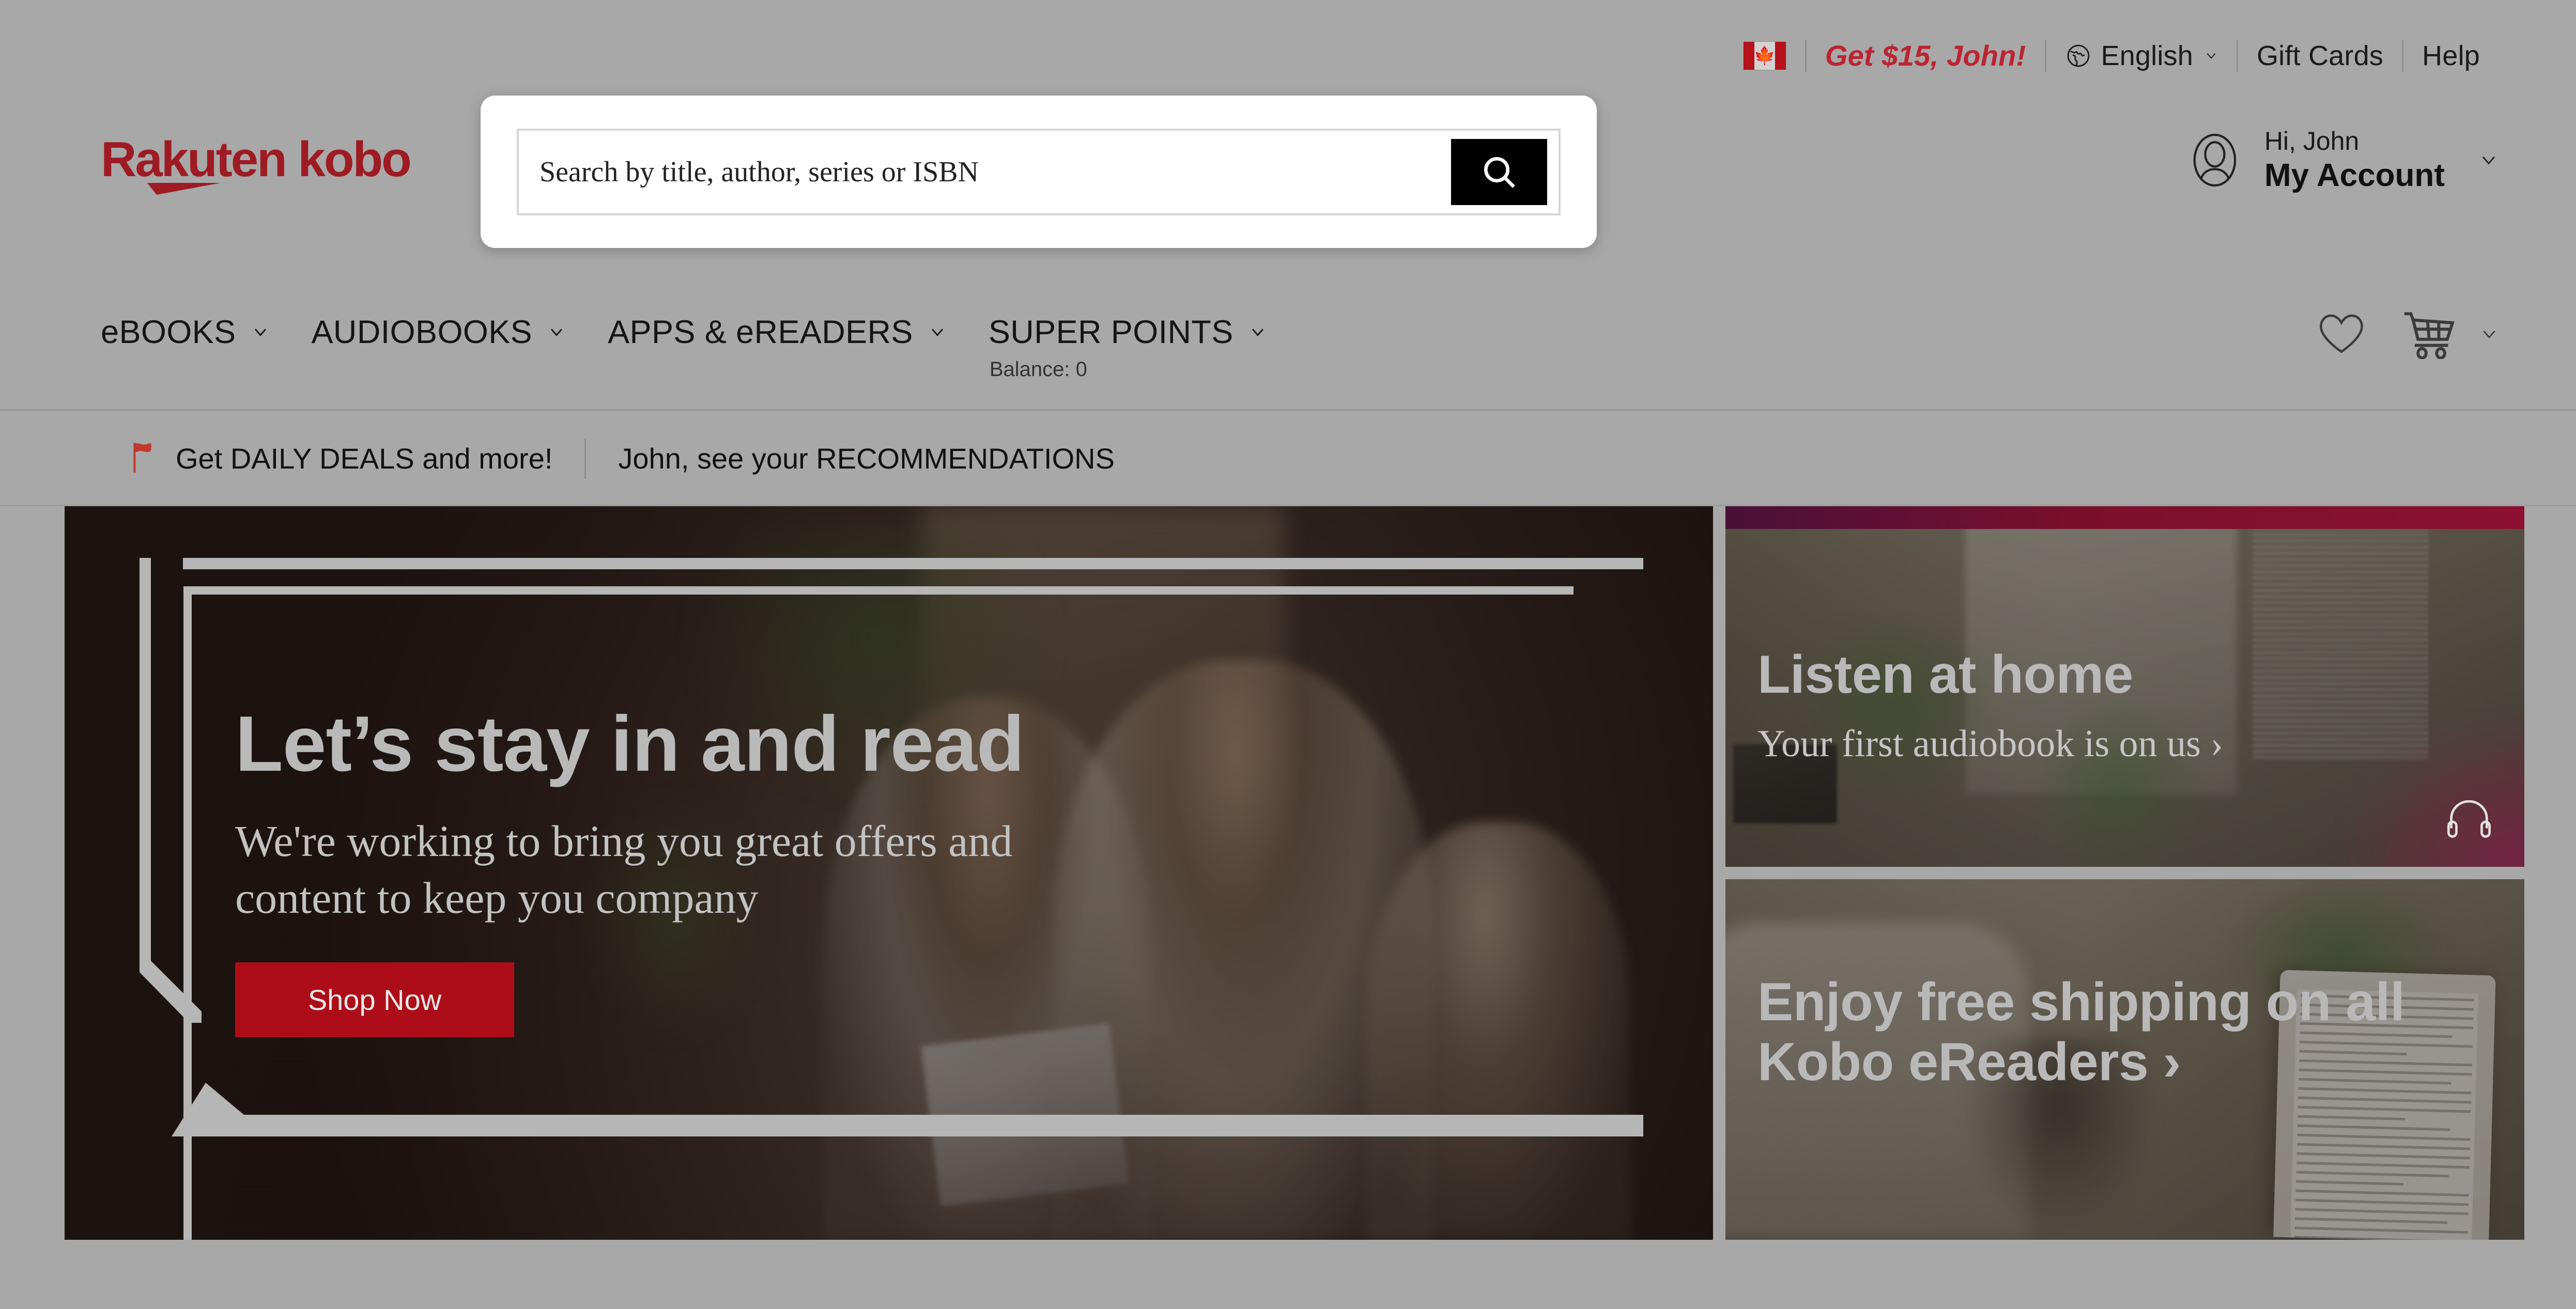  What do you see at coordinates (2078, 55) in the screenshot?
I see `globe-icon` at bounding box center [2078, 55].